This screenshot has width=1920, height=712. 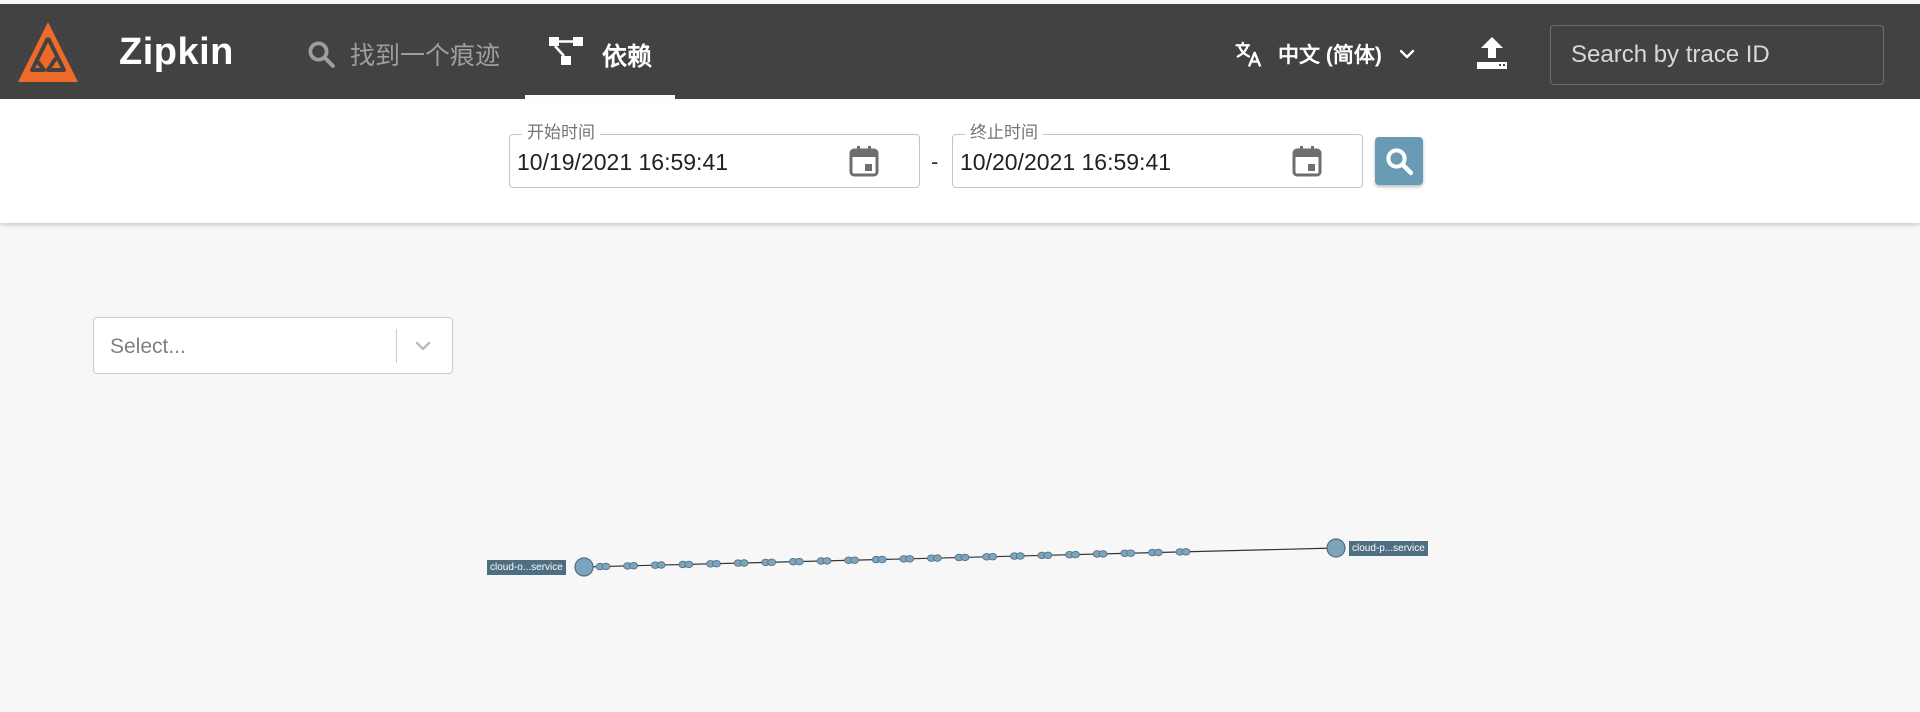 I want to click on source-node, so click(x=584, y=567).